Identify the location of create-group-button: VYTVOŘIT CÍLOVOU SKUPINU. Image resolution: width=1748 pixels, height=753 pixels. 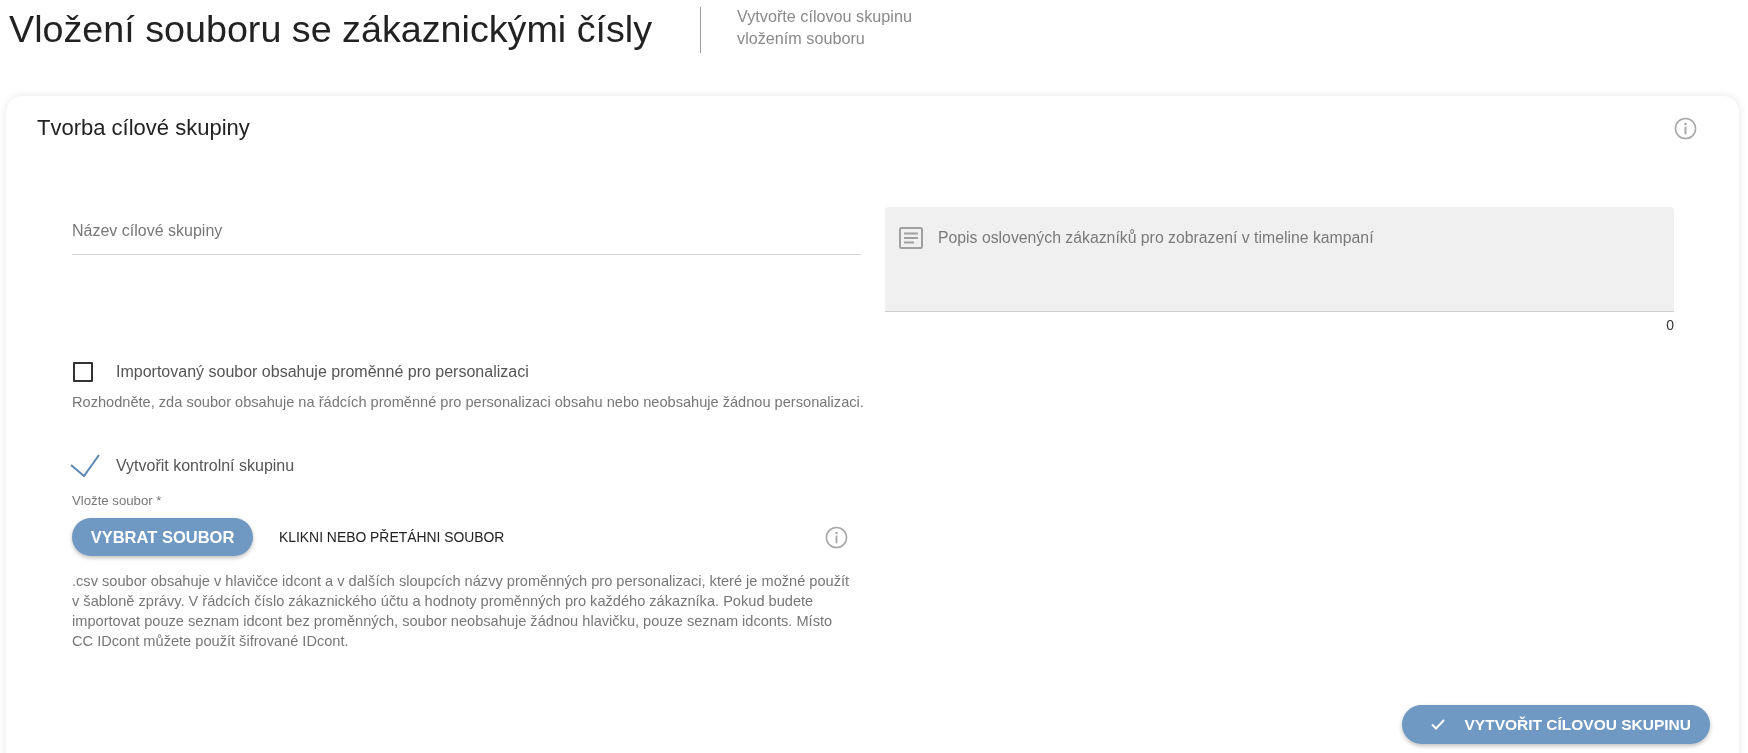
(1555, 724).